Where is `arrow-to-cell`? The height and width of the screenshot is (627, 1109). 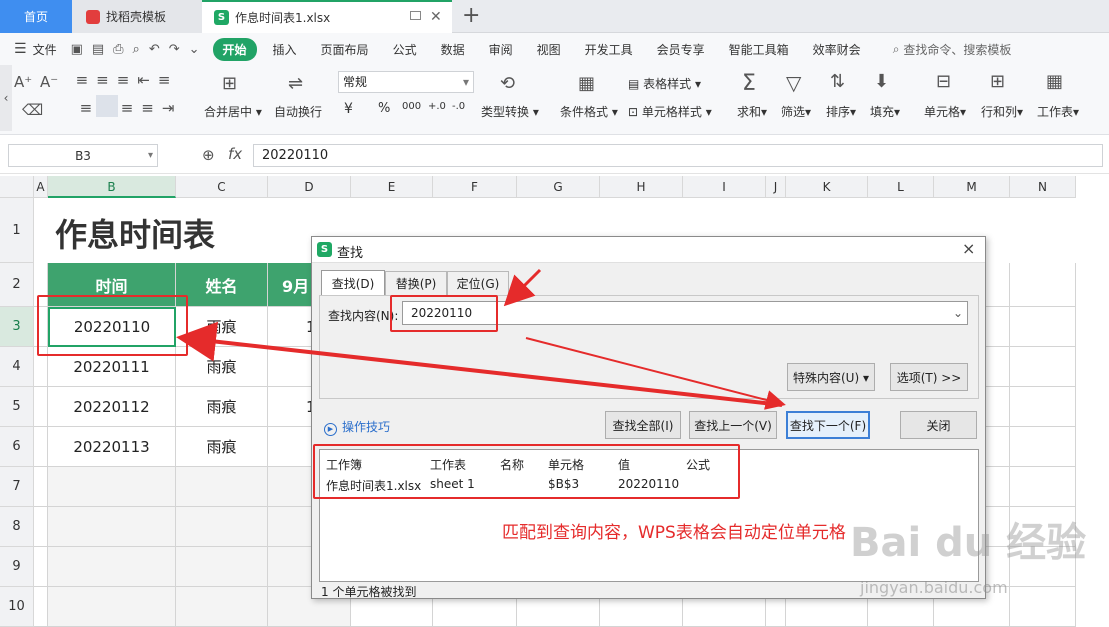 arrow-to-cell is located at coordinates (479, 364).